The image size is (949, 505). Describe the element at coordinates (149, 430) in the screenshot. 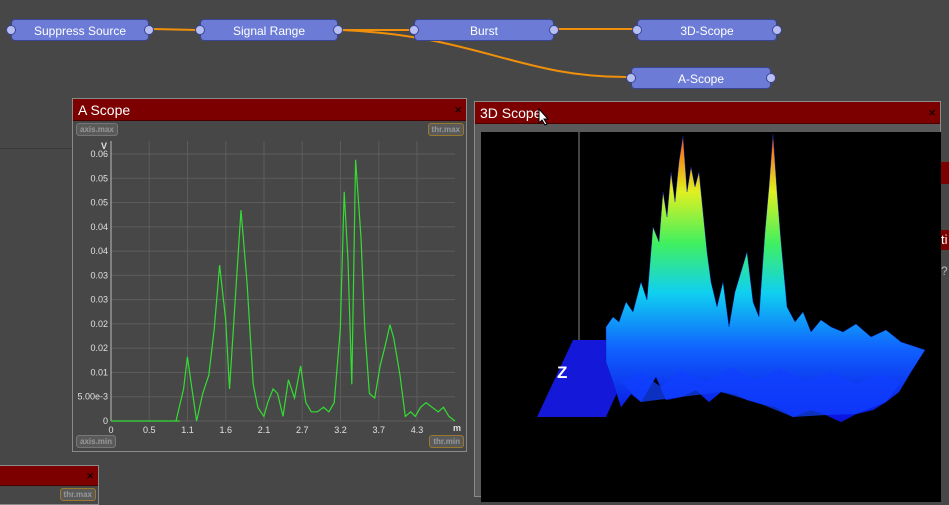

I see `x-tick-label: 0.5` at that location.